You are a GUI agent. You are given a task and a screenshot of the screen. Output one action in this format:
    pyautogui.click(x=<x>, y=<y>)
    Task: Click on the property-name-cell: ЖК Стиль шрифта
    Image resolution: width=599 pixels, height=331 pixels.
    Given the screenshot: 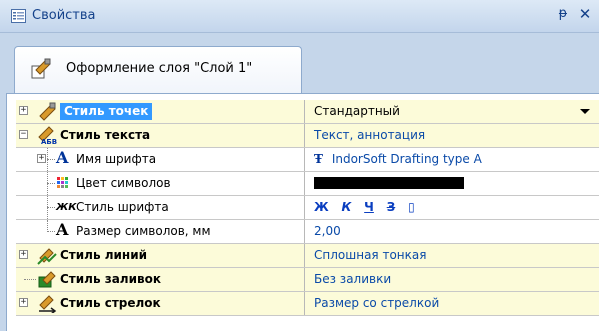 What is the action you would take?
    pyautogui.click(x=160, y=207)
    